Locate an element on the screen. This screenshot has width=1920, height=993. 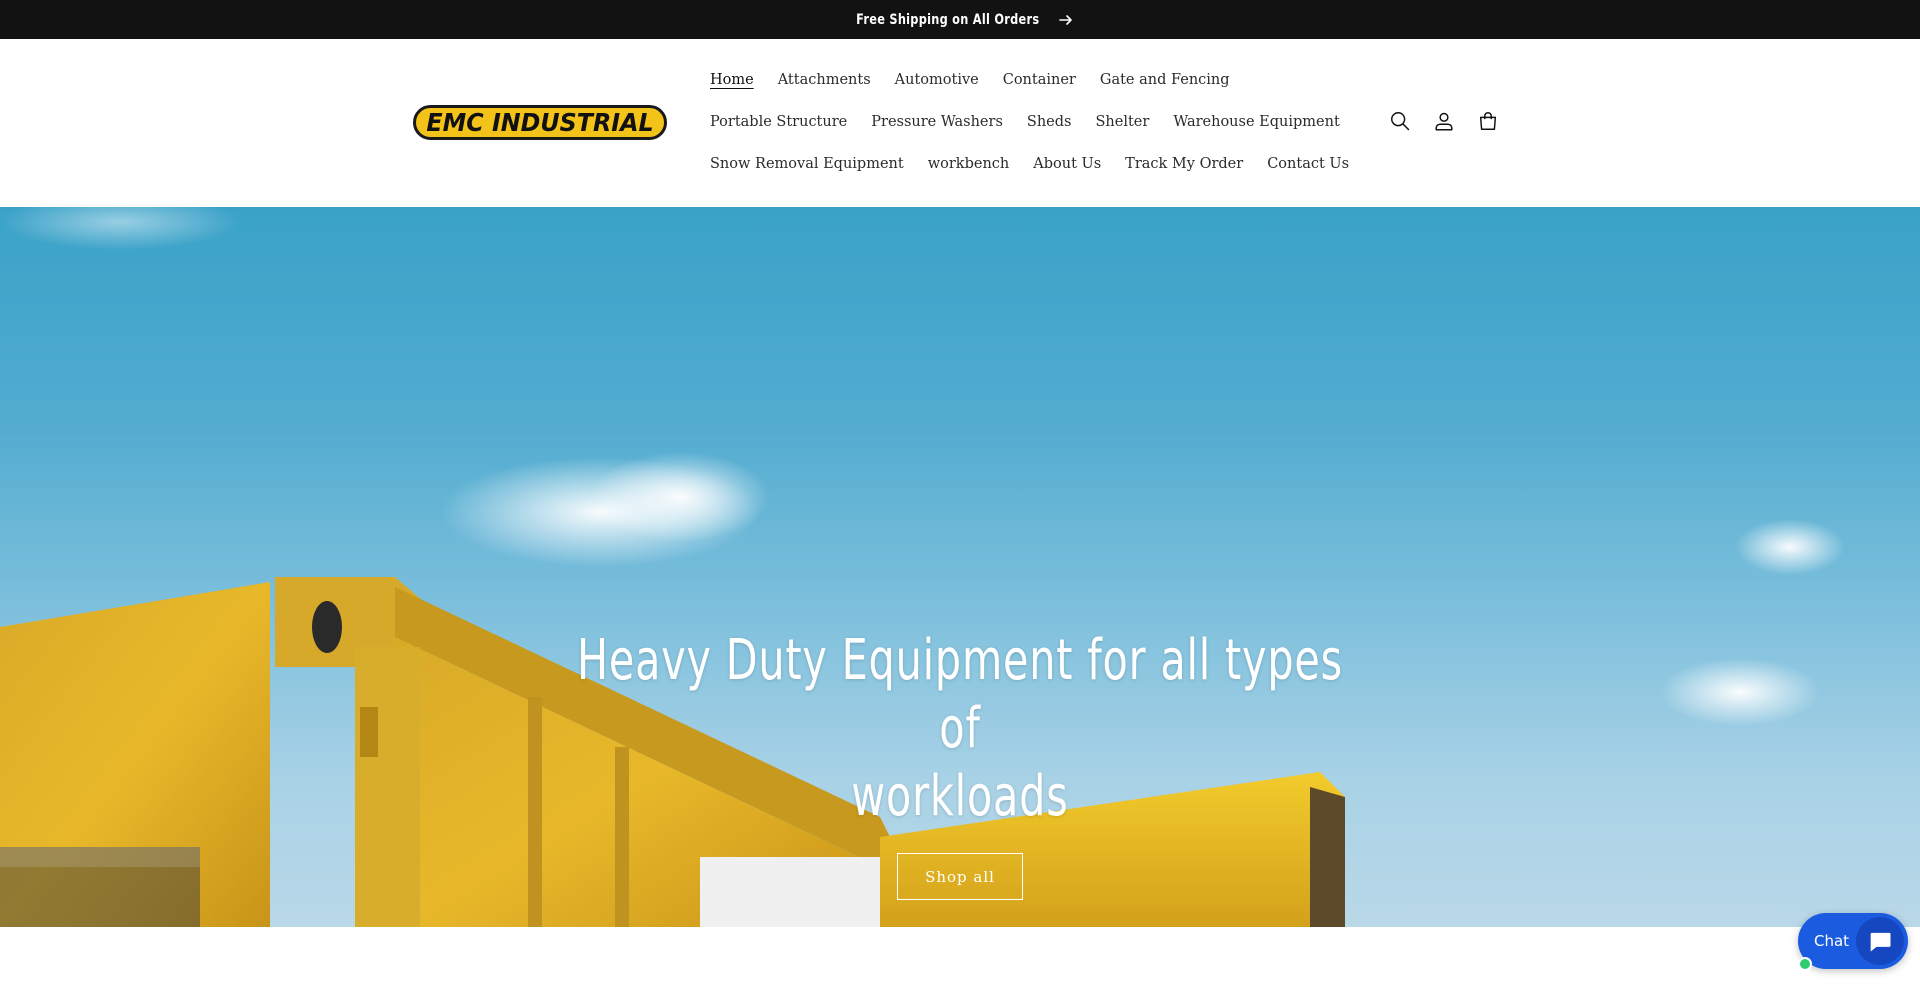
nav-item-sheds: Sheds is located at coordinates (1049, 122).